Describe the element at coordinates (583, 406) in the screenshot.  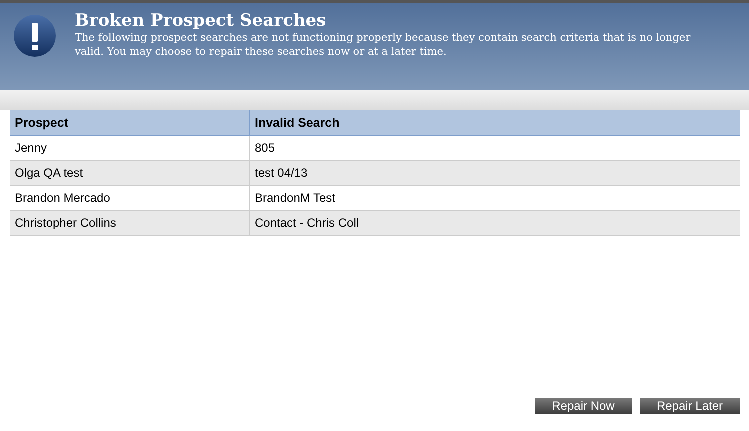
I see `repair-now-button: Repair Now` at that location.